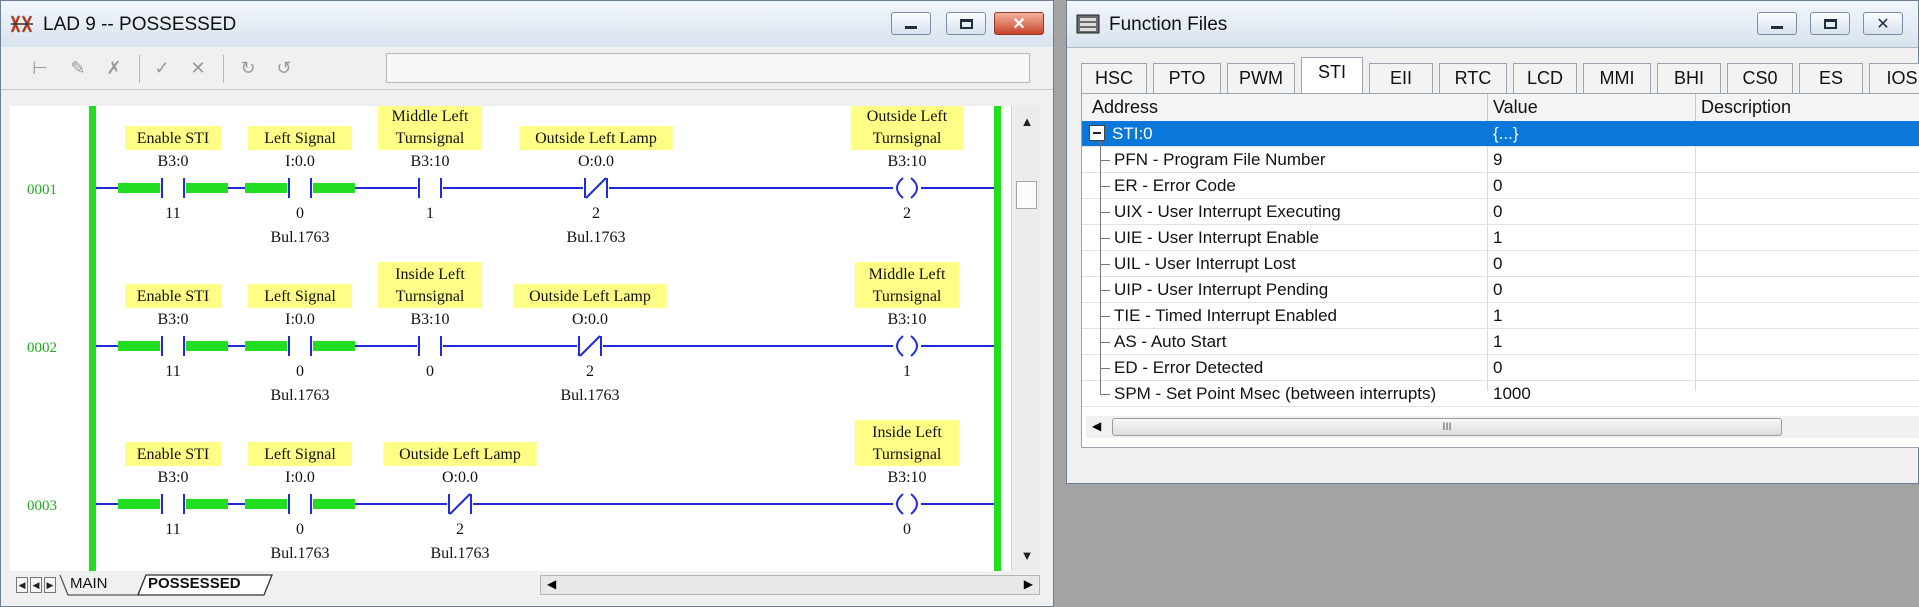  I want to click on lad-window-title: LAD 9 -- POSSESSED, so click(140, 24).